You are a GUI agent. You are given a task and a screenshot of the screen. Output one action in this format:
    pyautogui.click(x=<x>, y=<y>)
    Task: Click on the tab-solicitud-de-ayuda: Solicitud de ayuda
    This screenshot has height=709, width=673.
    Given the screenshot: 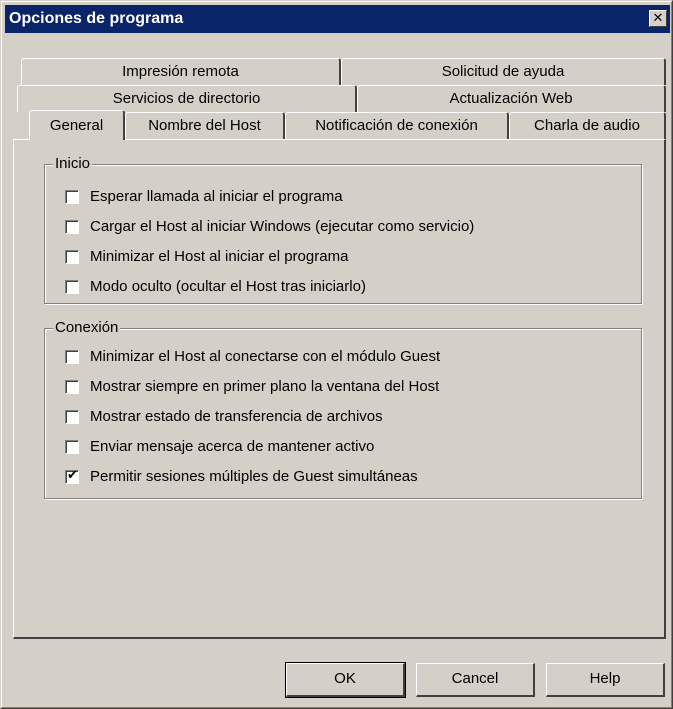 What is the action you would take?
    pyautogui.click(x=503, y=71)
    